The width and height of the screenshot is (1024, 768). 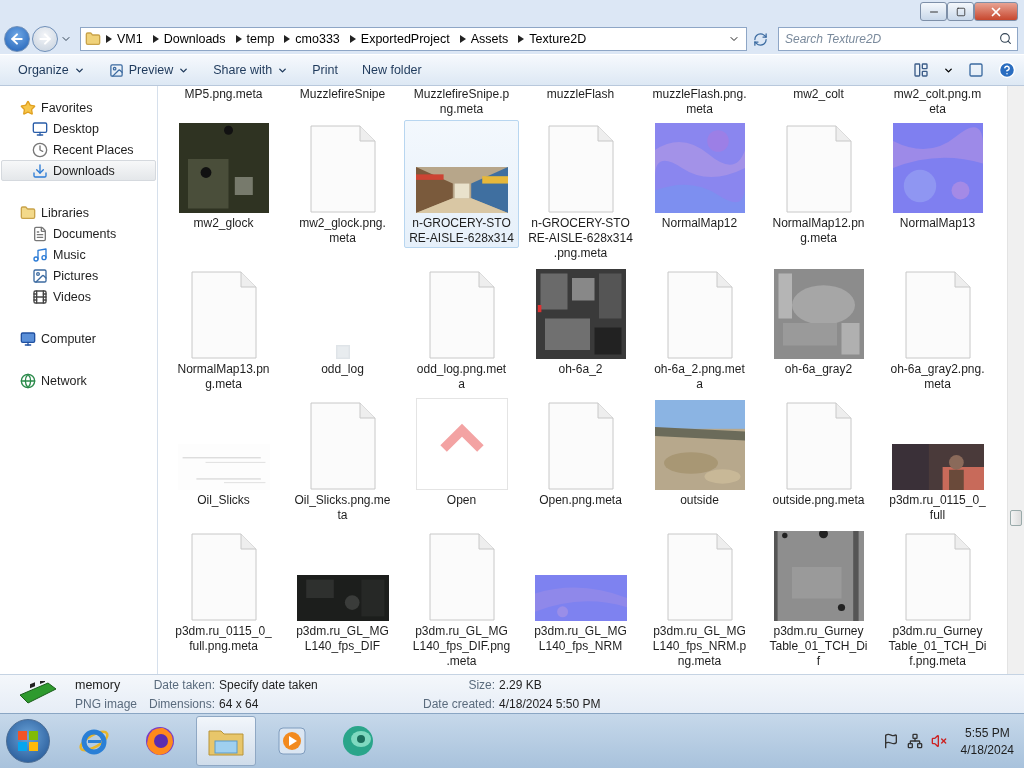 I want to click on sidebar-item: Network, so click(x=78, y=380).